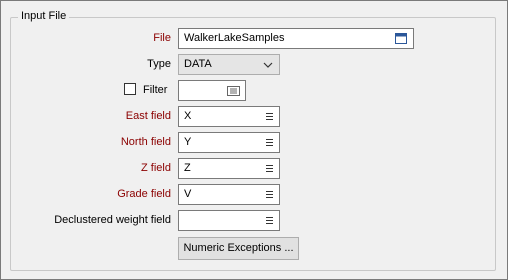  What do you see at coordinates (229, 220) in the screenshot?
I see `declustered-weight-field-input` at bounding box center [229, 220].